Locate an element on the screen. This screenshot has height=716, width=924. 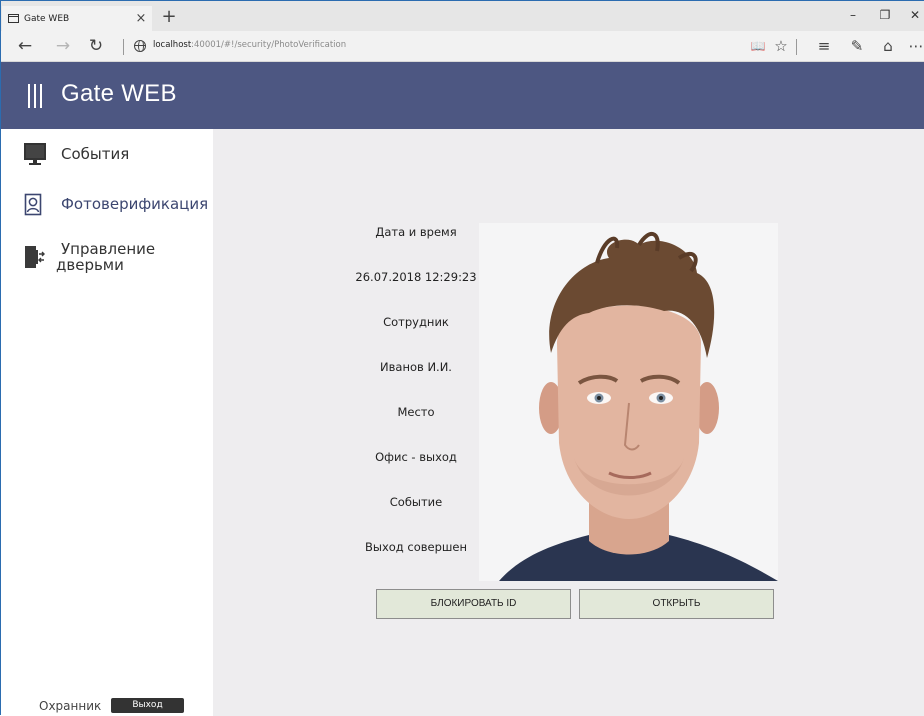
sidebar-item-photo-verification: Фотоверификация is located at coordinates (107, 208).